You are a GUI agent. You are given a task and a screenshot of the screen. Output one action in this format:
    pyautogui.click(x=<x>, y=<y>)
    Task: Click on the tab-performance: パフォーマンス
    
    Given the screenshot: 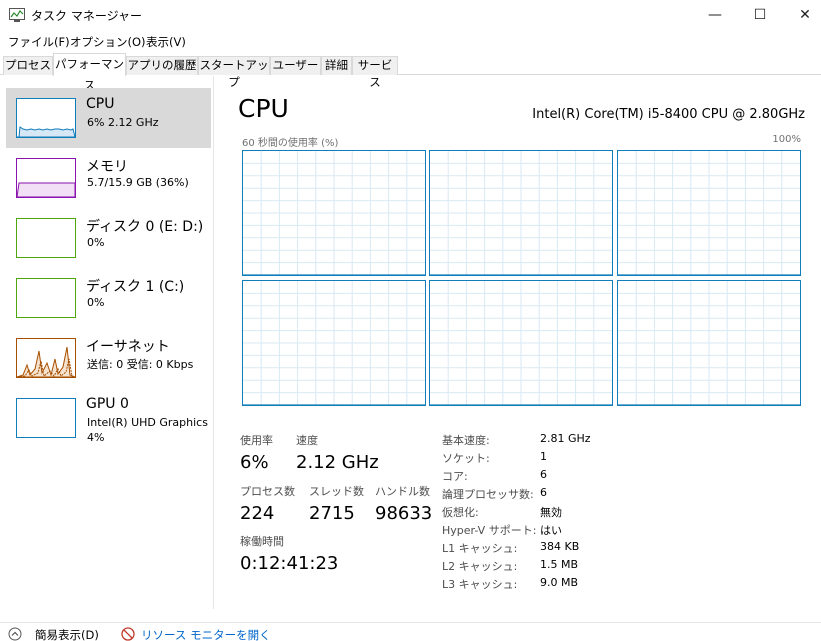 What is the action you would take?
    pyautogui.click(x=89, y=72)
    